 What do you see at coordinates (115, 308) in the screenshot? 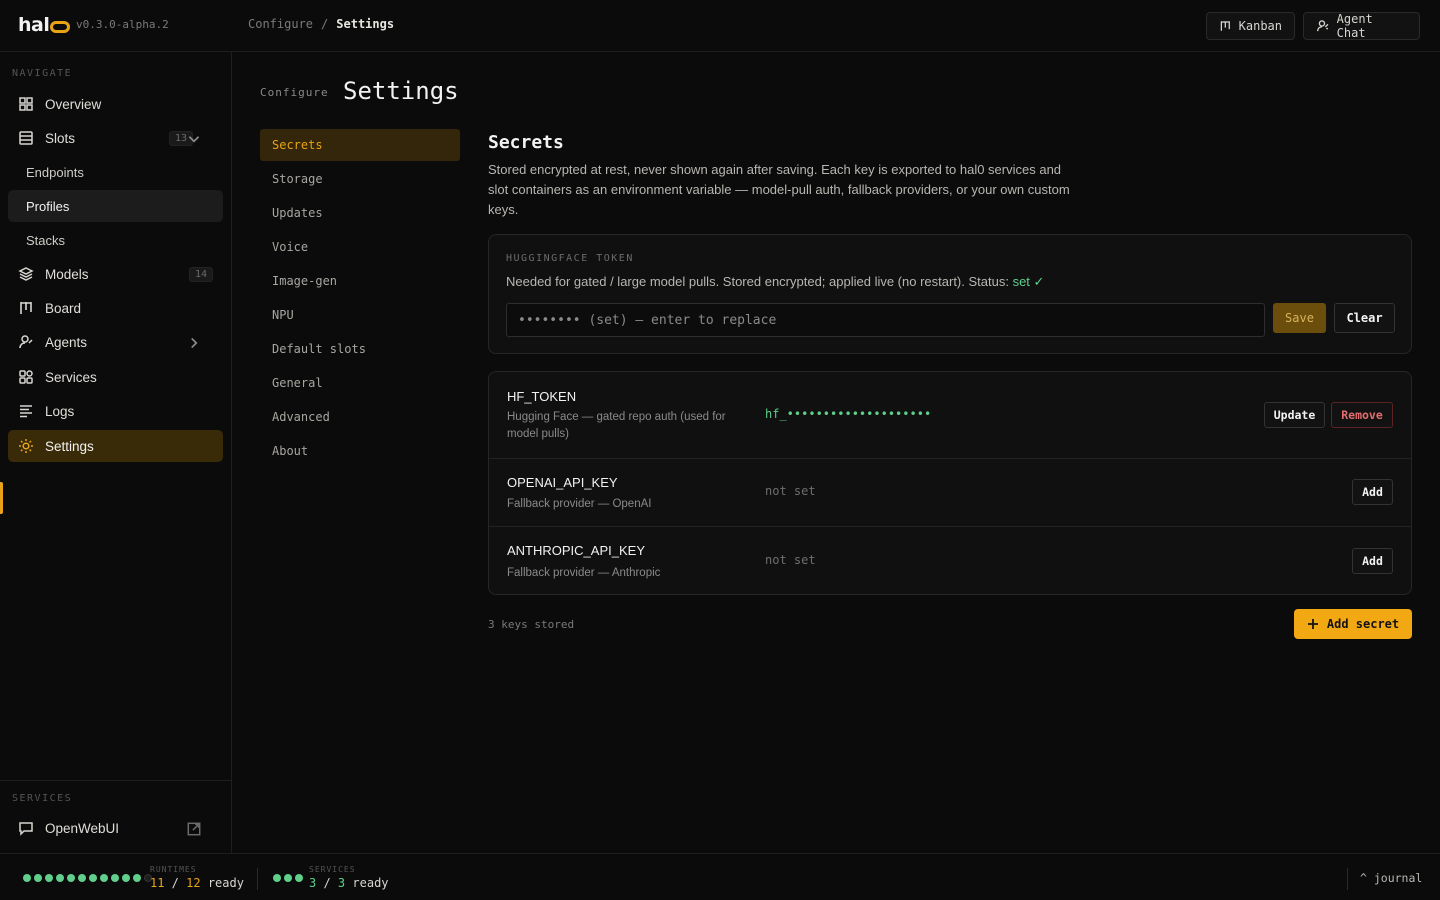
I see `sidebar-item-board: Board` at bounding box center [115, 308].